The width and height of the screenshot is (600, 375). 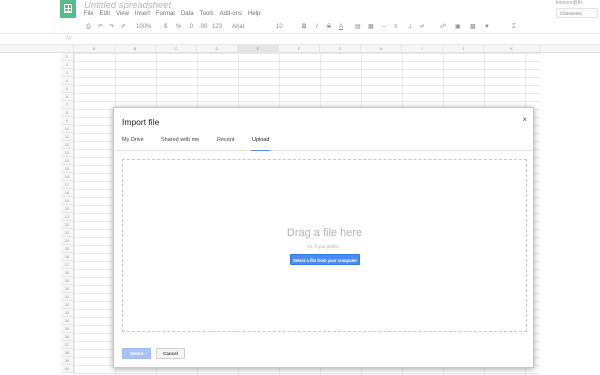 What do you see at coordinates (225, 143) in the screenshot?
I see `tab-recent: Recent` at bounding box center [225, 143].